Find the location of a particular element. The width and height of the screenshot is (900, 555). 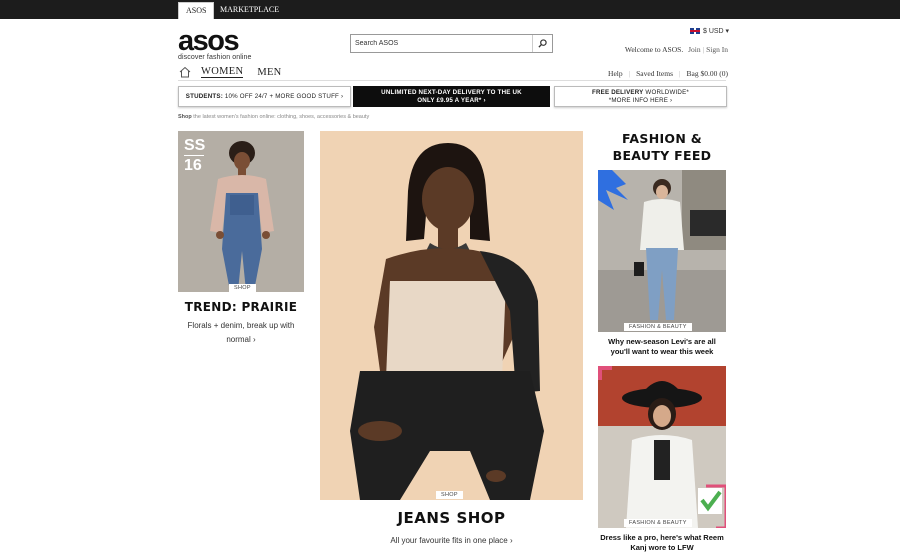

free-text: WORLDWIDE* is located at coordinates (666, 92).